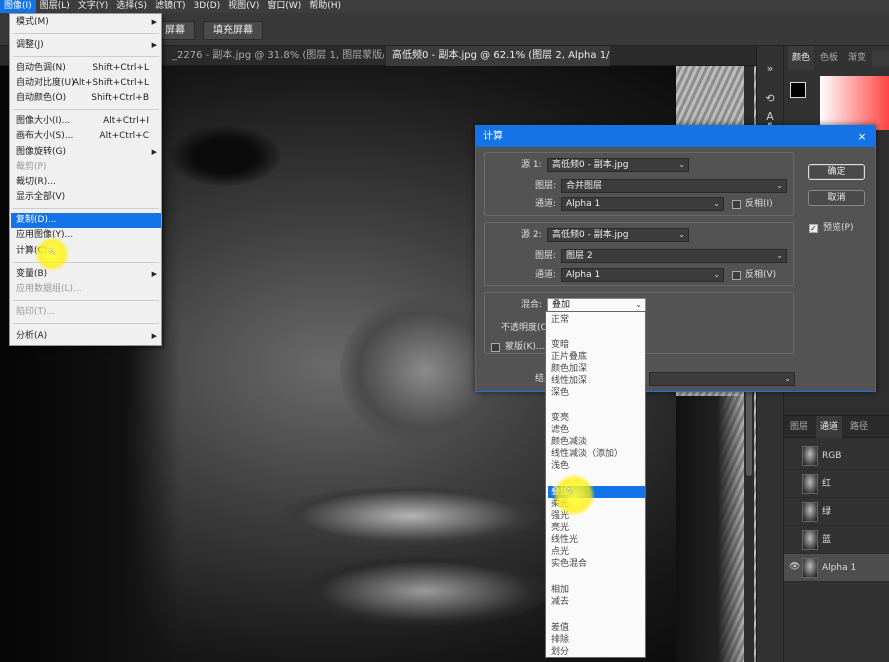  Describe the element at coordinates (596, 381) in the screenshot. I see `blend-option: 线性加深` at that location.